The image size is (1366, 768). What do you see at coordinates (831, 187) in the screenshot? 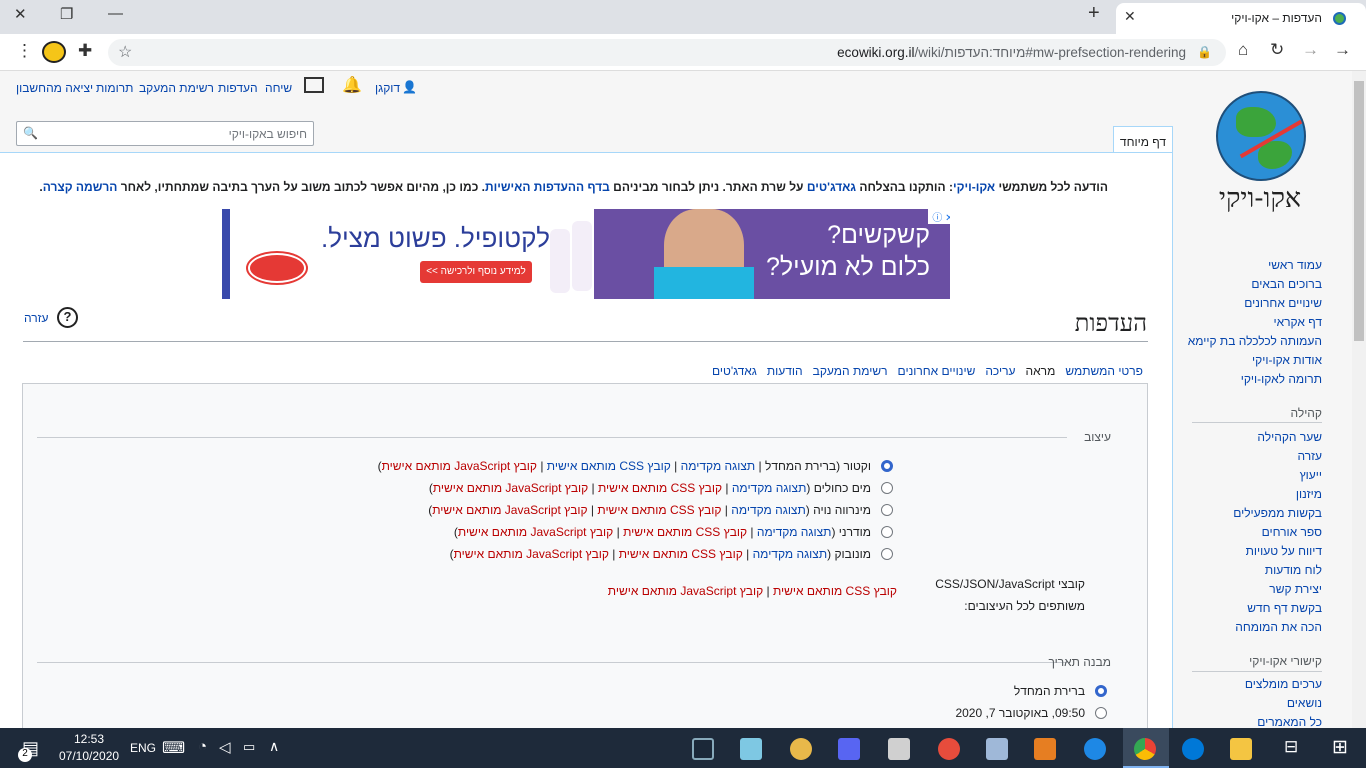
I see `notice-link: גאדג'טים` at bounding box center [831, 187].